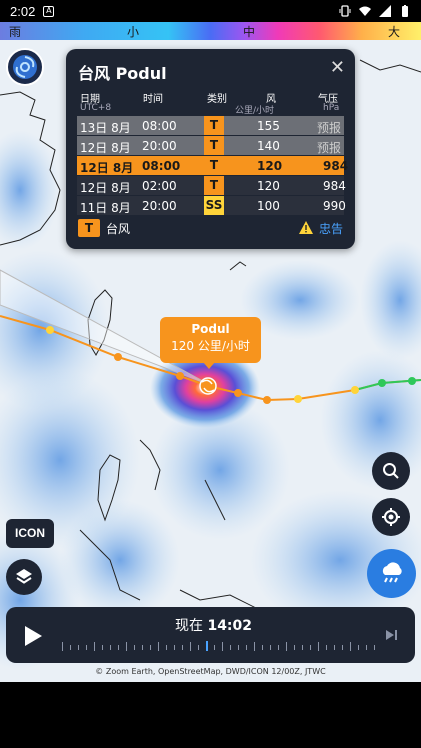 This screenshot has height=748, width=421. I want to click on table-row: 12日 8月 02:00 T 120 984, so click(211, 186).